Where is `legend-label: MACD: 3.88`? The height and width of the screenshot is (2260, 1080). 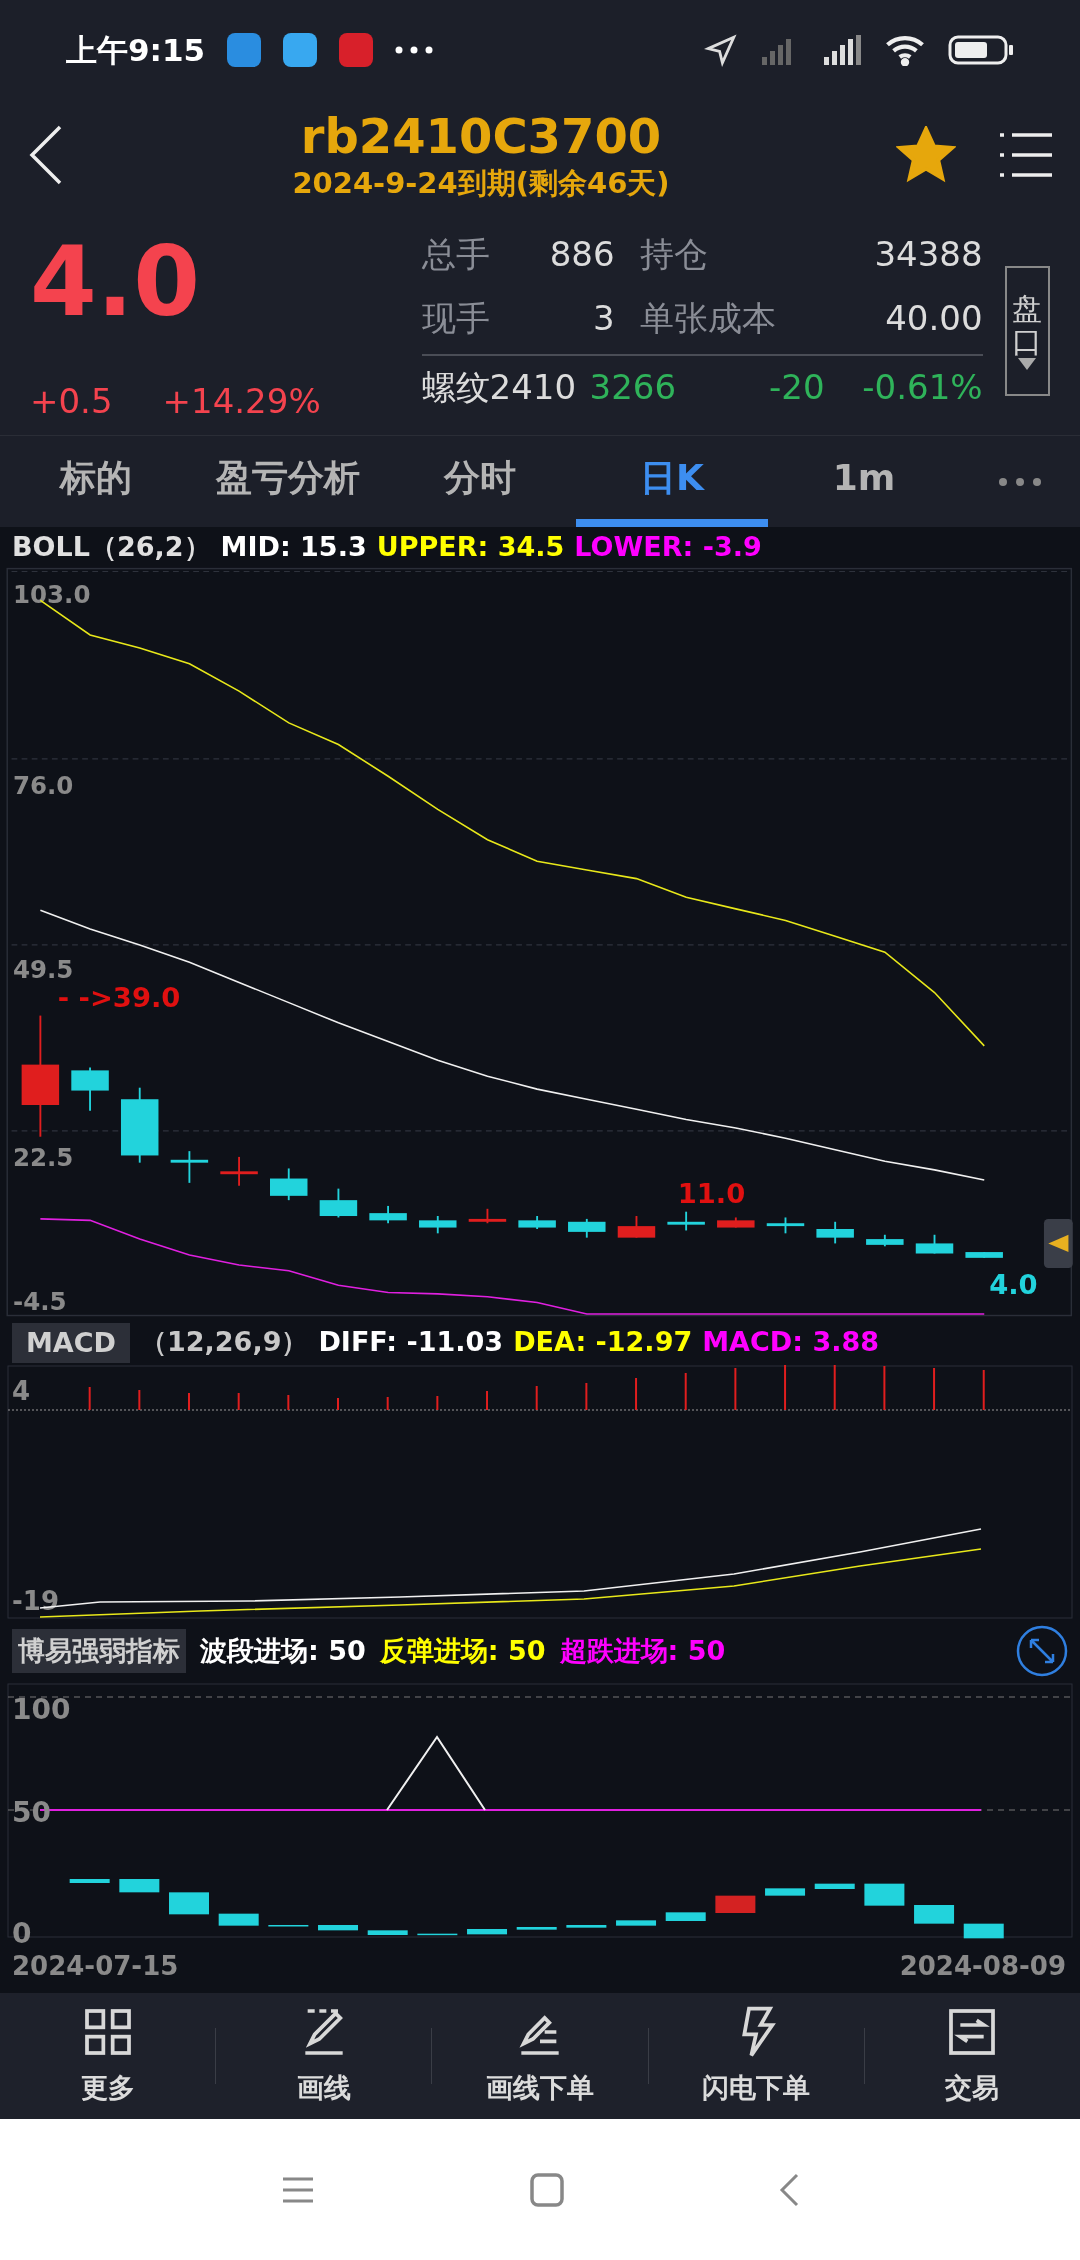
legend-label: MACD: 3.88 is located at coordinates (790, 1342).